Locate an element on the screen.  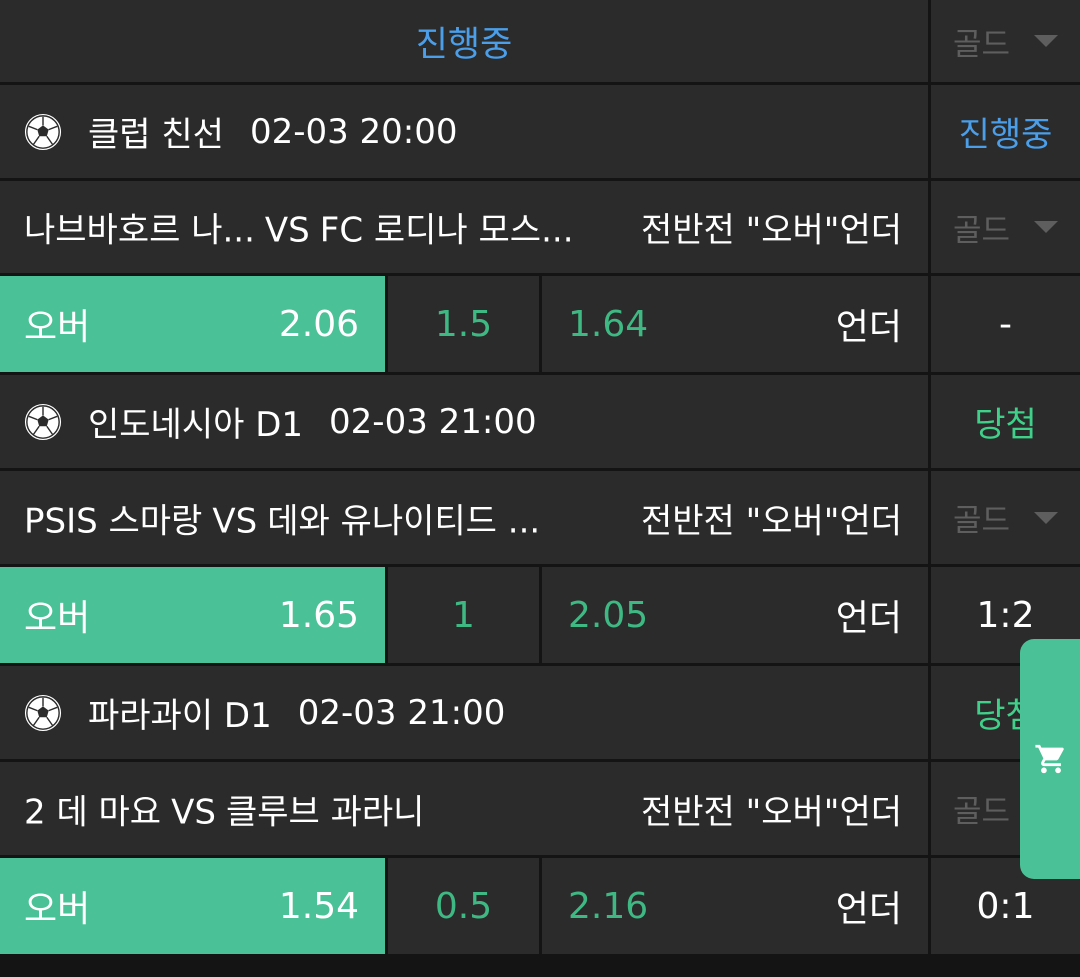
home-team: PSIS 스마랑 is located at coordinates (113, 521).